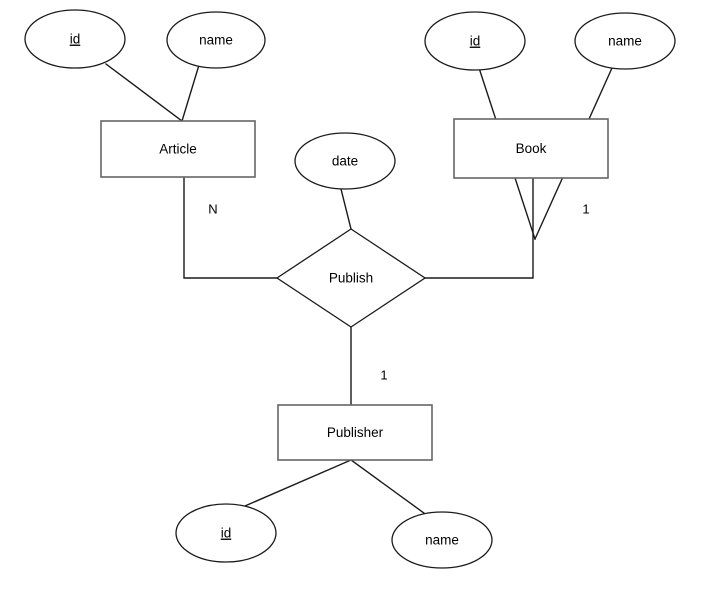 This screenshot has height=590, width=715. I want to click on entity-article: Article, so click(178, 149).